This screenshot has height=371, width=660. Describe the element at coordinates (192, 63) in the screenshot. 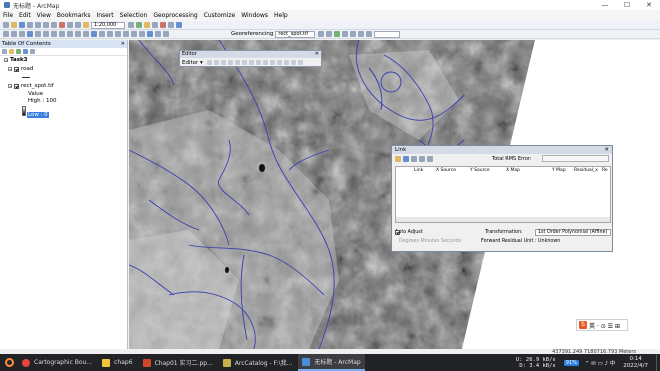

I see `editor-menu-button: Editor ▾` at that location.